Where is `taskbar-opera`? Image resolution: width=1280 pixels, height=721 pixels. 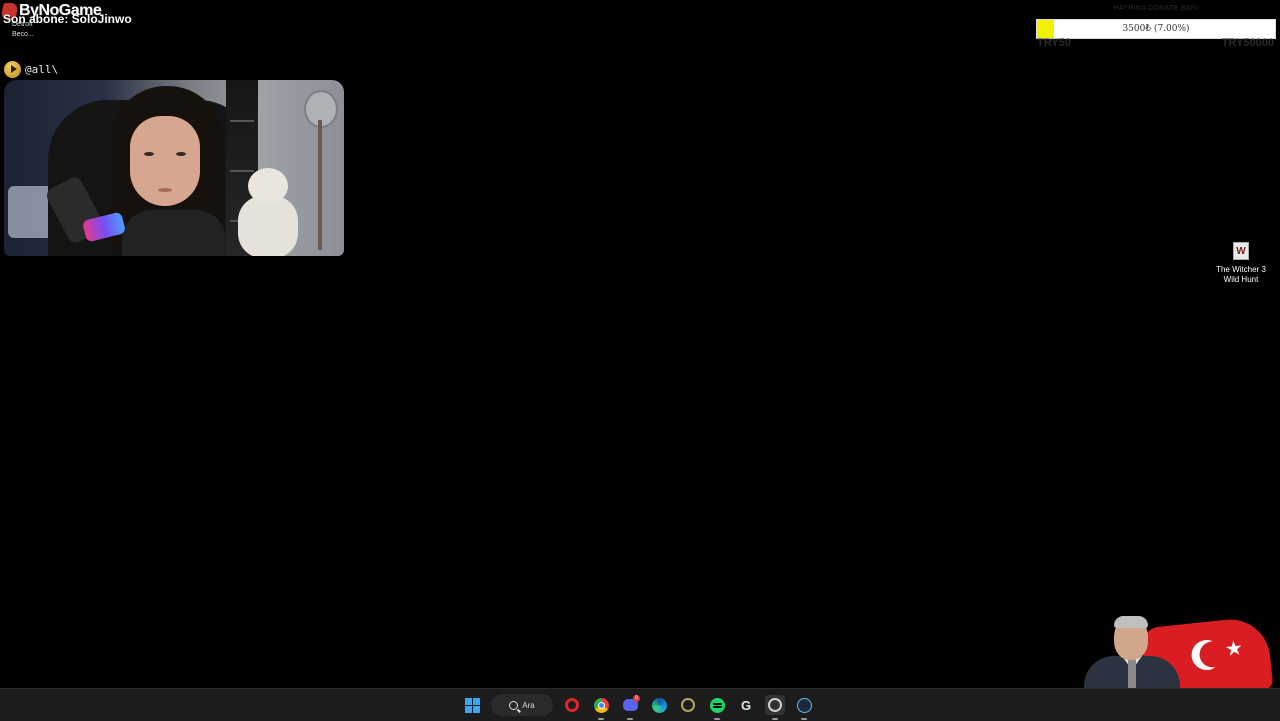 taskbar-opera is located at coordinates (572, 705).